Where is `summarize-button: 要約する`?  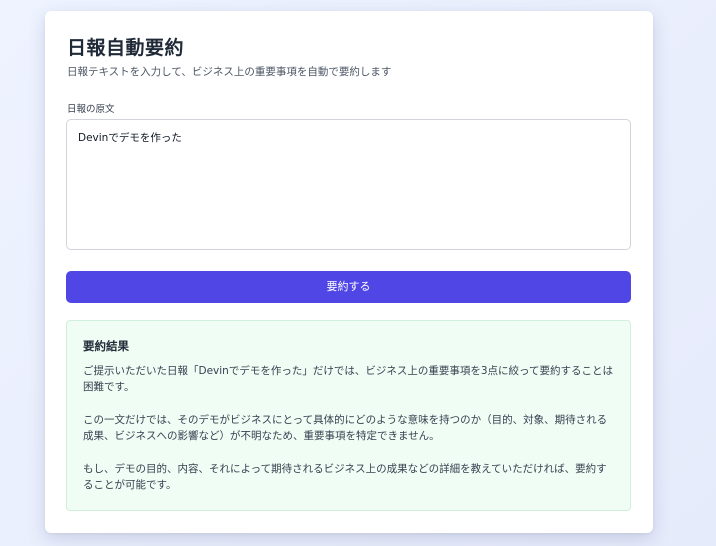 summarize-button: 要約する is located at coordinates (348, 287).